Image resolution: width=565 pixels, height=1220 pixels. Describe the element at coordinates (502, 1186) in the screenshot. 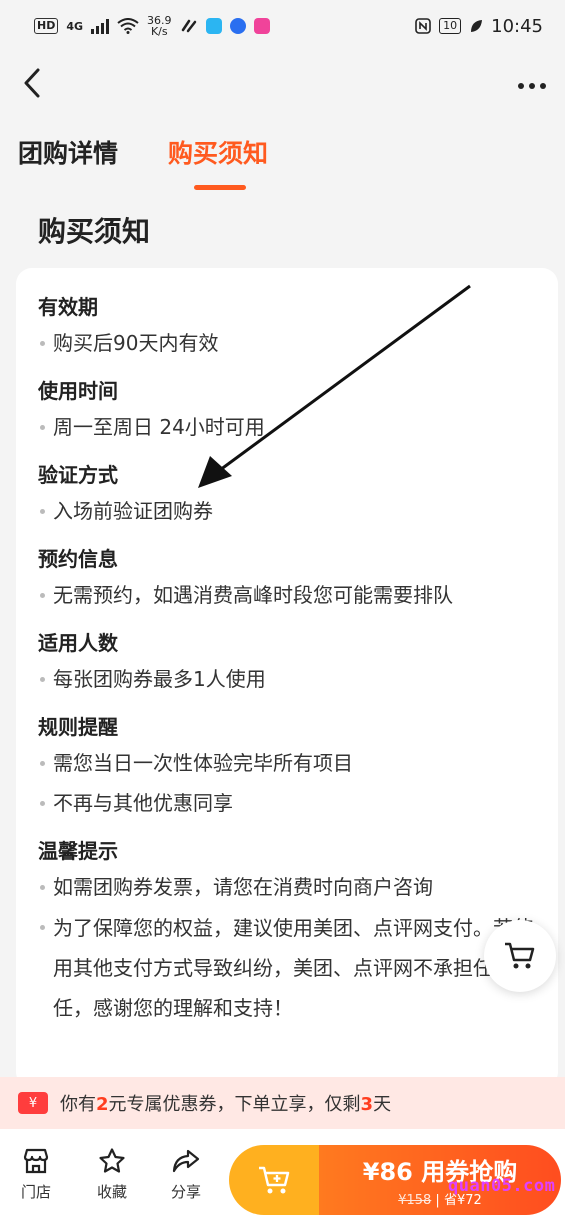

I see `watermark: quan05.com` at that location.